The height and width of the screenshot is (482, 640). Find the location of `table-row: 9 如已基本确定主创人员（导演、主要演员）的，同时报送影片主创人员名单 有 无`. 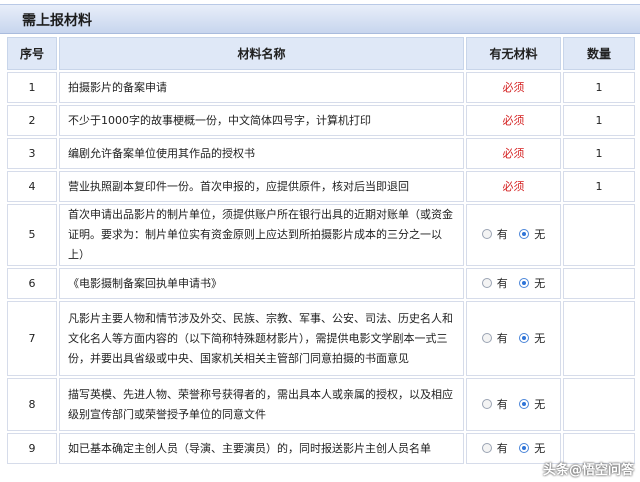

table-row: 9 如已基本确定主创人员（导演、主要演员）的，同时报送影片主创人员名单 有 无 is located at coordinates (321, 448).